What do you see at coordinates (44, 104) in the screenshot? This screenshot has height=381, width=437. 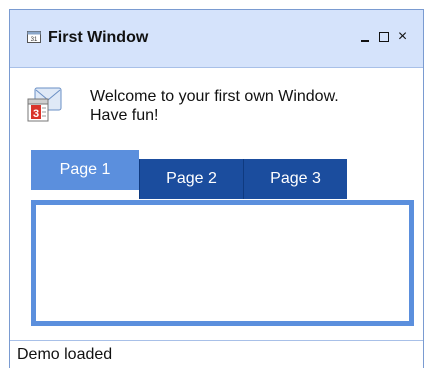 I see `calendar-mail-icon: 3` at bounding box center [44, 104].